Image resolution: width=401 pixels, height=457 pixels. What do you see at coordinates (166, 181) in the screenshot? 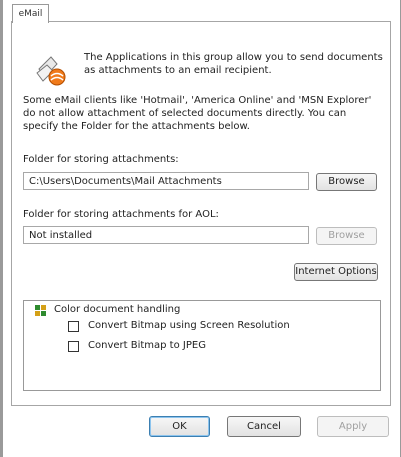
I see `attachments-folder-field: C:\Users\Documents\Mail Attachments` at bounding box center [166, 181].